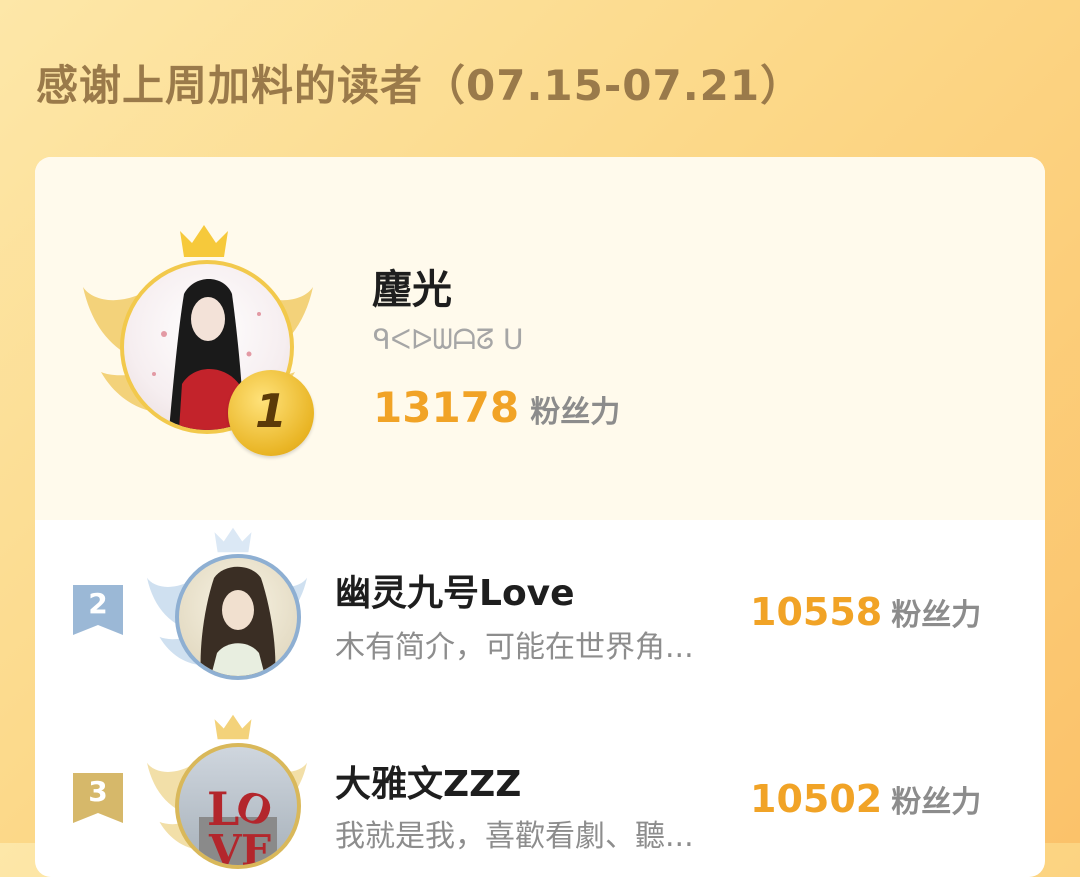 The width and height of the screenshot is (1080, 877). I want to click on avatar, so click(238, 617).